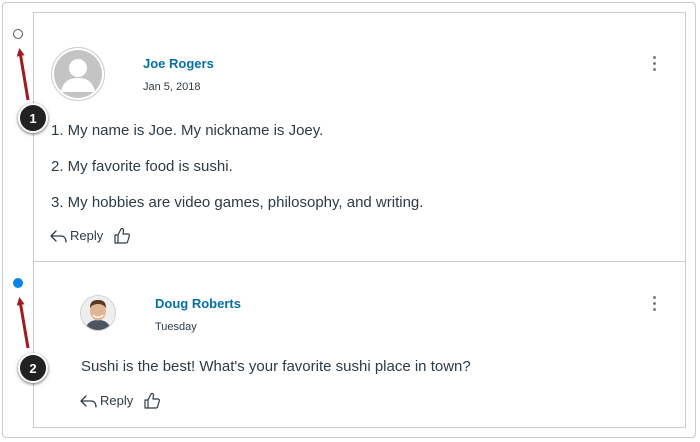 The height and width of the screenshot is (442, 700). What do you see at coordinates (359, 261) in the screenshot?
I see `entry-divider` at bounding box center [359, 261].